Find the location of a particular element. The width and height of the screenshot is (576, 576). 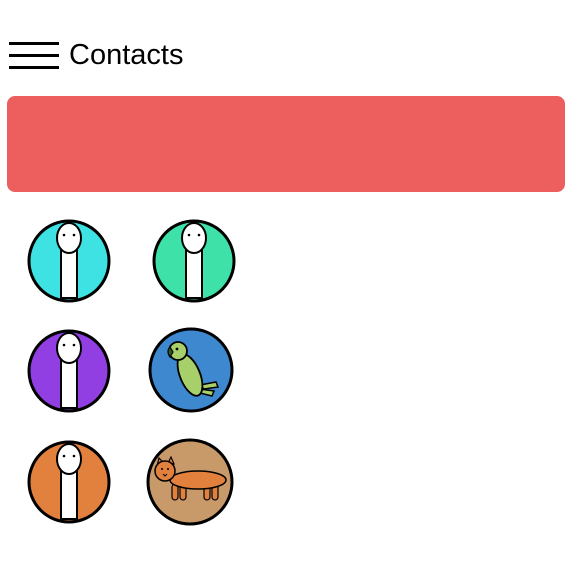

hamburger-menu-icon is located at coordinates (34, 56).